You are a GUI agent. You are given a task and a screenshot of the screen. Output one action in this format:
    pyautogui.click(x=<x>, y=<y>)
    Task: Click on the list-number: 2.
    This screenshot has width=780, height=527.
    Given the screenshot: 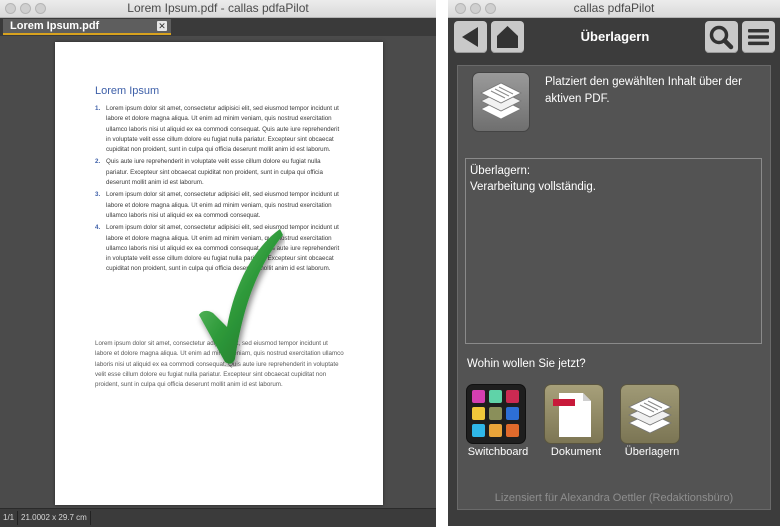 What is the action you would take?
    pyautogui.click(x=98, y=162)
    